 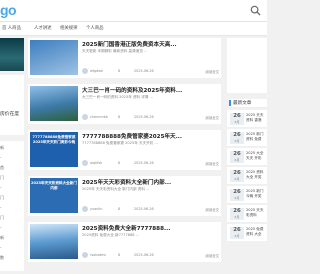 I want to click on post-author: aiqkfsh, so click(x=96, y=163).